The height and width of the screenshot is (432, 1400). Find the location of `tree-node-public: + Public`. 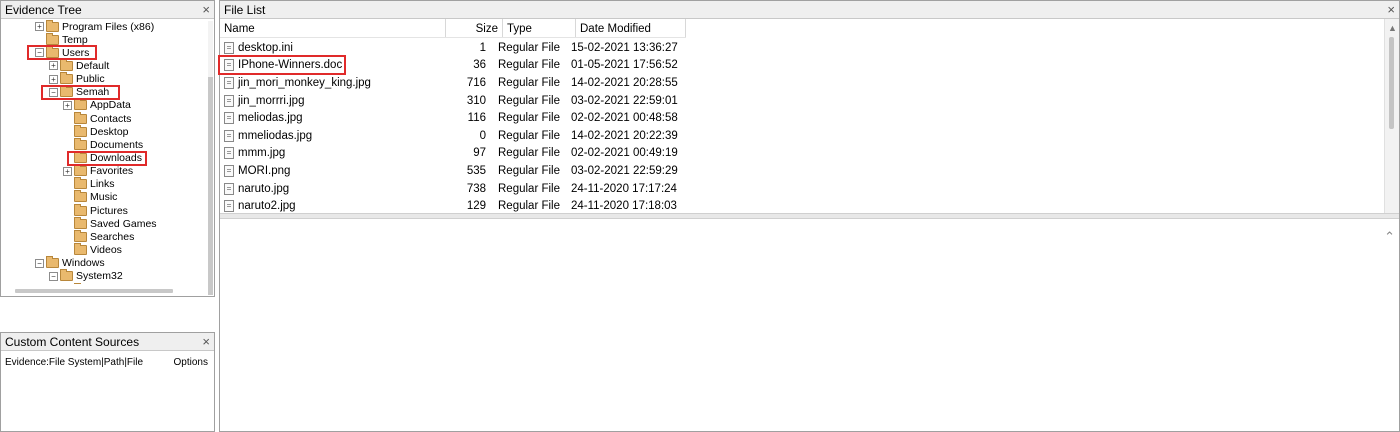

tree-node-public: + Public is located at coordinates (77, 79).